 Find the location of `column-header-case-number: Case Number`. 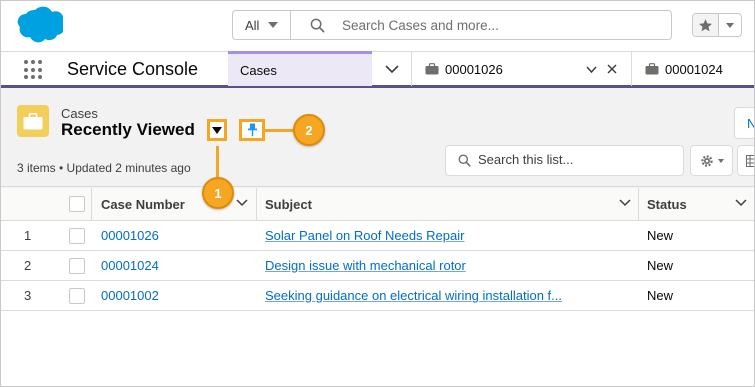

column-header-case-number: Case Number is located at coordinates (143, 204).